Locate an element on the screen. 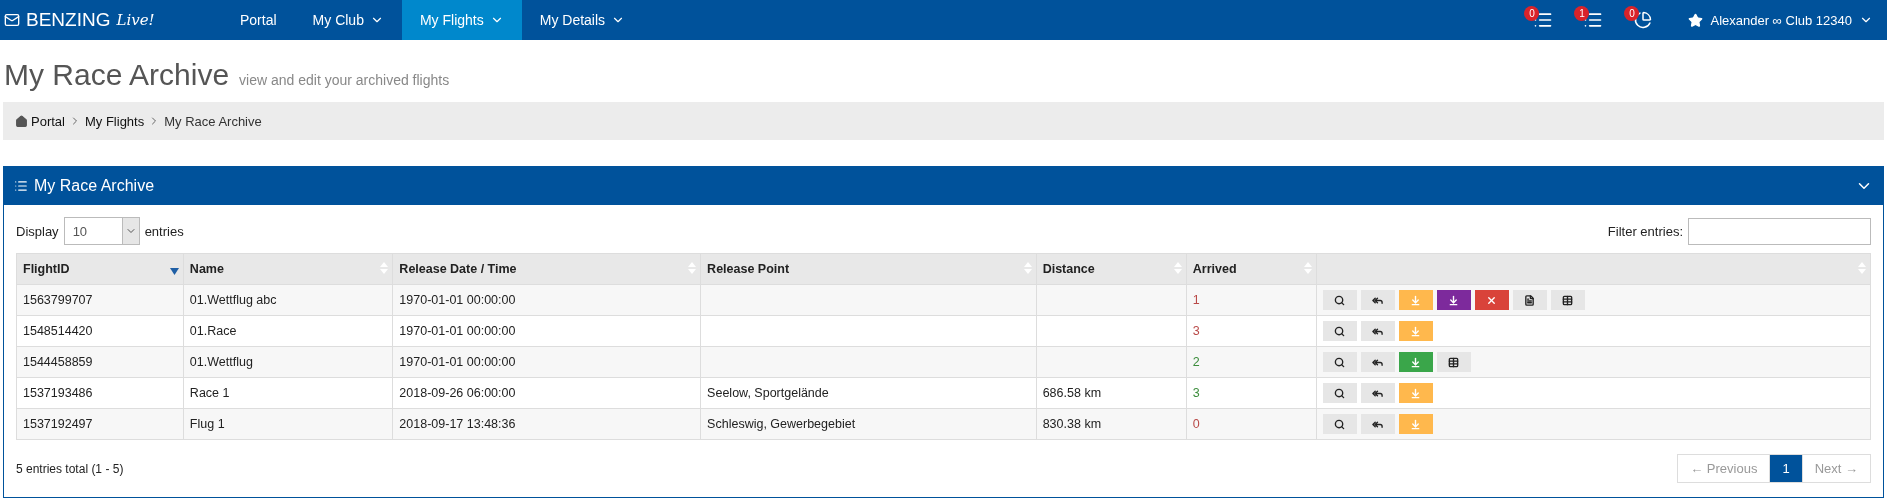  table-cell: Flug 1 is located at coordinates (288, 424).